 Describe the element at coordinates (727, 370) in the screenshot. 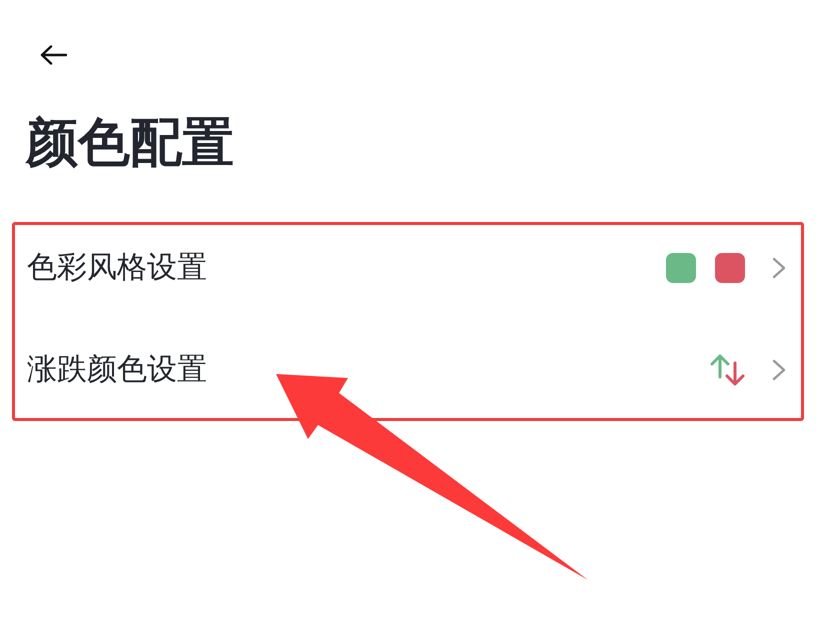

I see `up-down-arrows-icon` at that location.